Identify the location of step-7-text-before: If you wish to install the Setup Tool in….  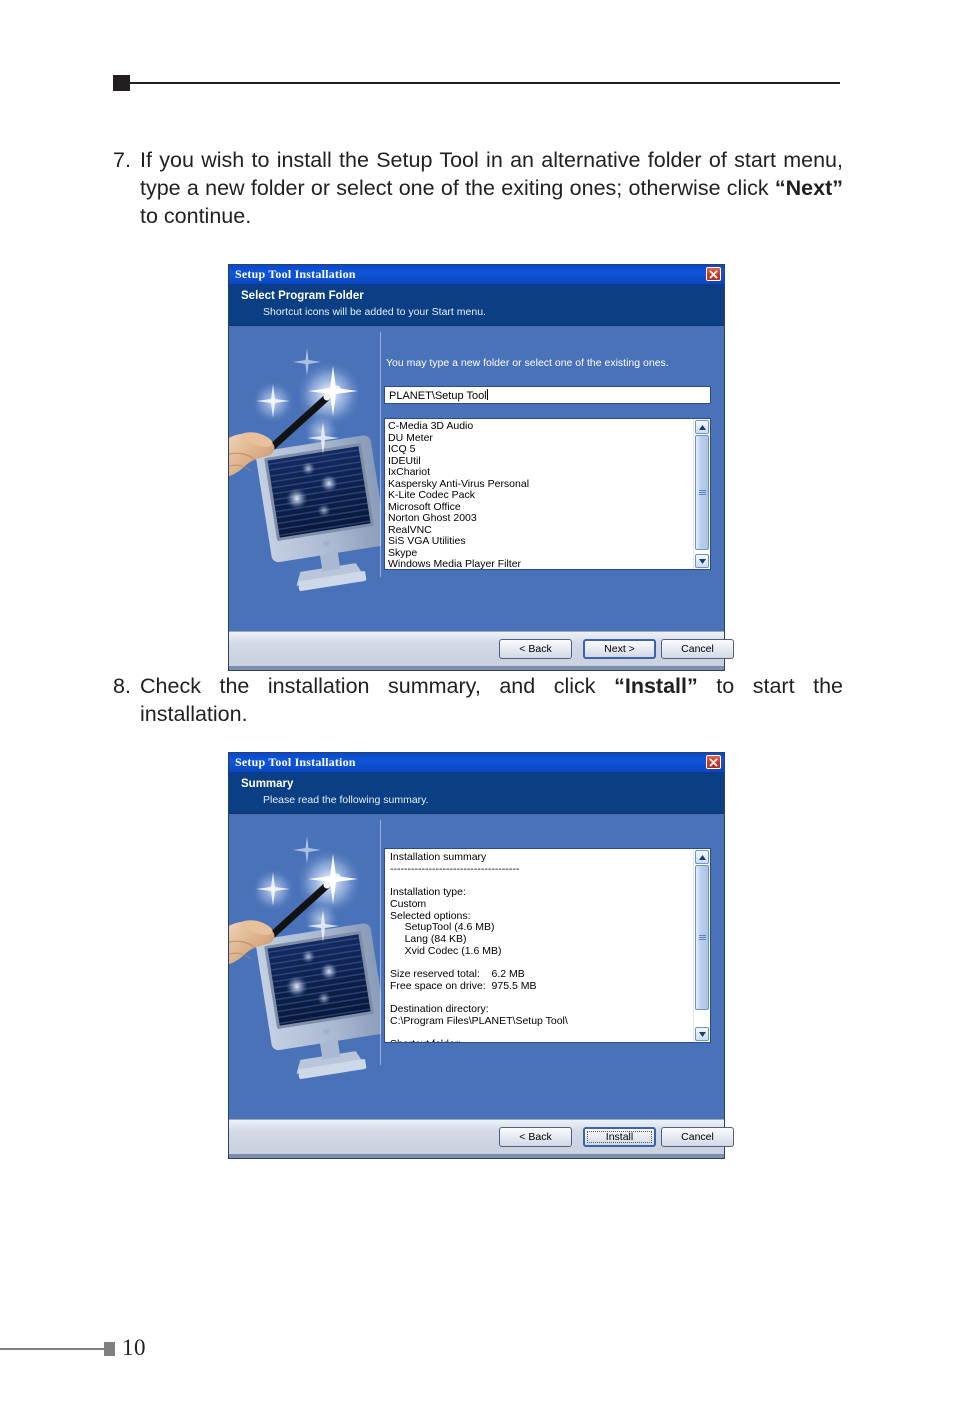
(491, 174).